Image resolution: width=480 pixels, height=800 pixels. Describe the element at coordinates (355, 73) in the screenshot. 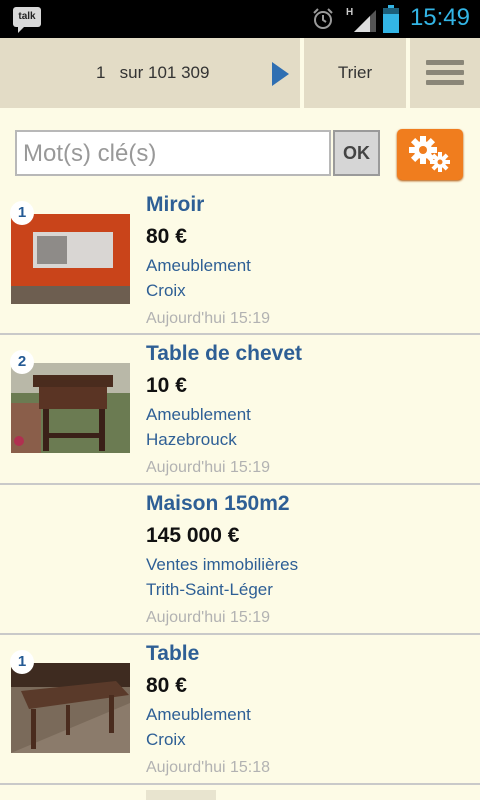

I see `sort-button: Trier` at that location.